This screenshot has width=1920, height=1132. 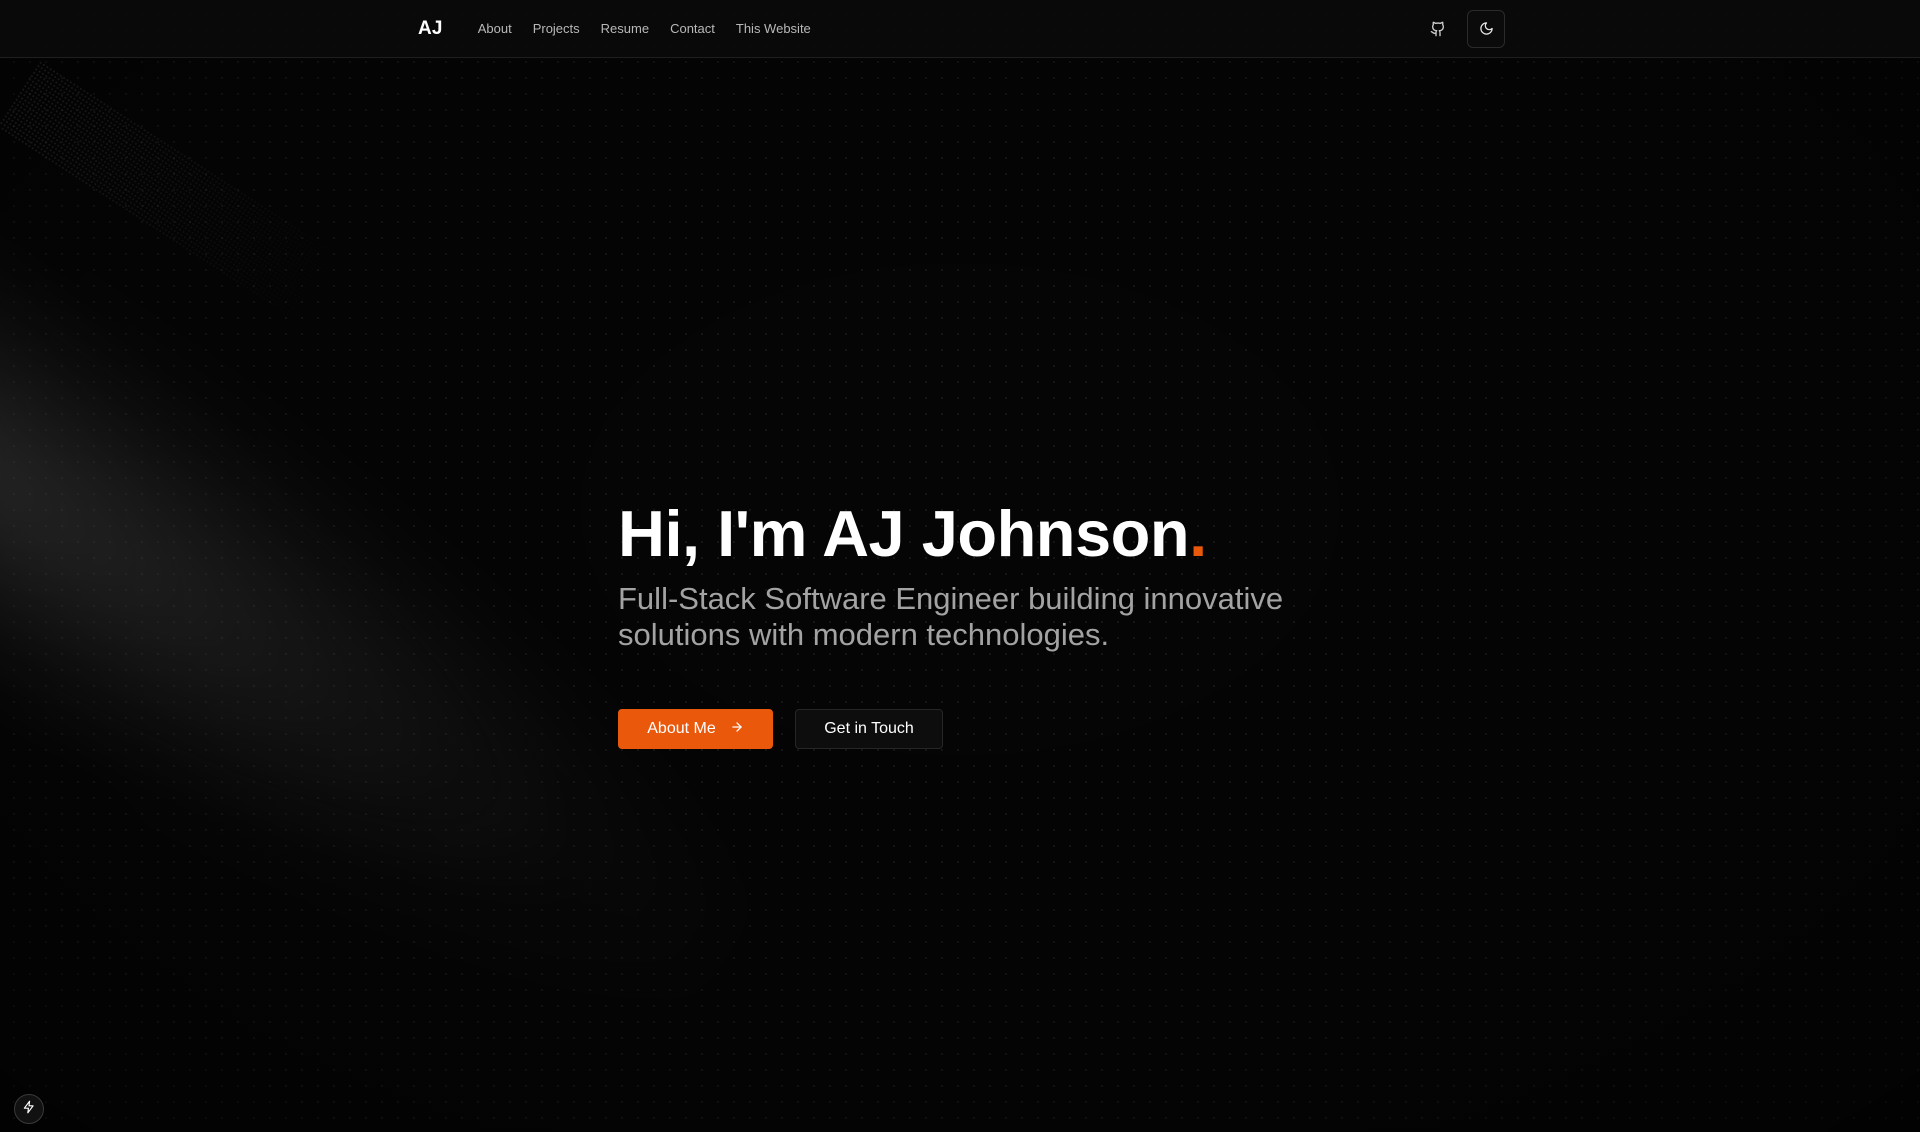 What do you see at coordinates (737, 729) in the screenshot?
I see `arrow-right-icon` at bounding box center [737, 729].